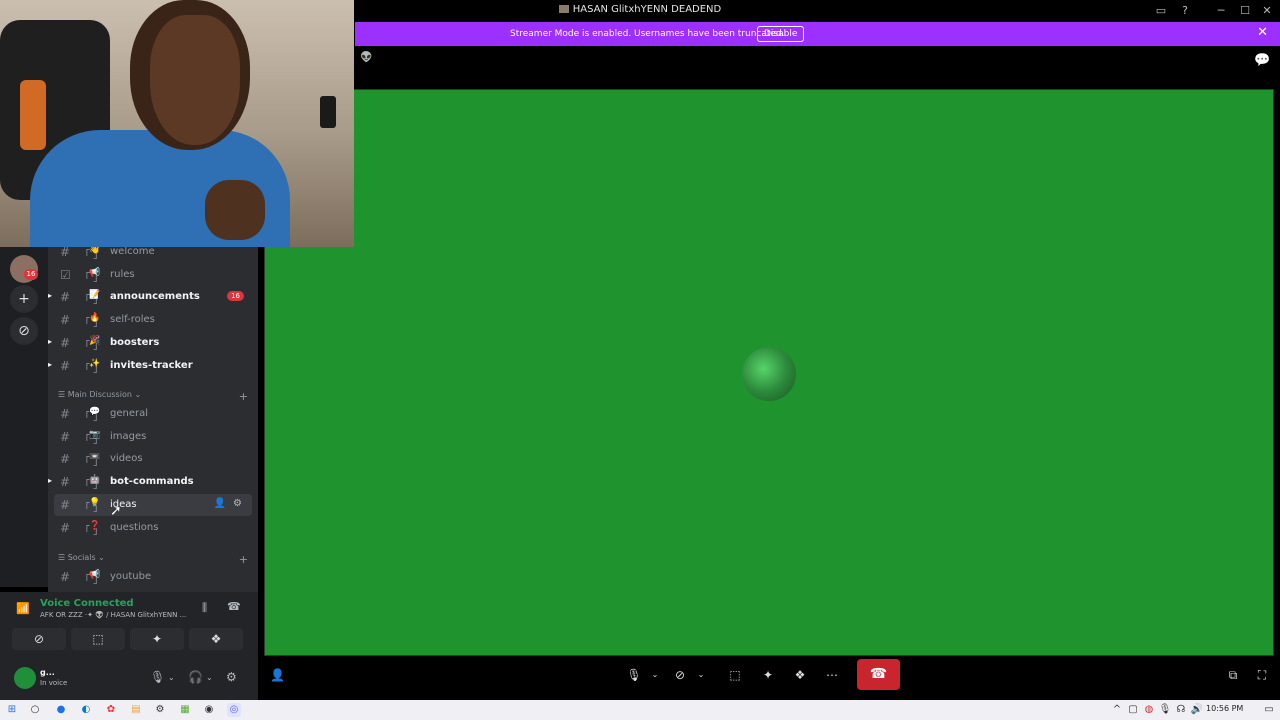 The width and height of the screenshot is (1280, 720). What do you see at coordinates (234, 710) in the screenshot?
I see `discord-icon: ◎` at bounding box center [234, 710].